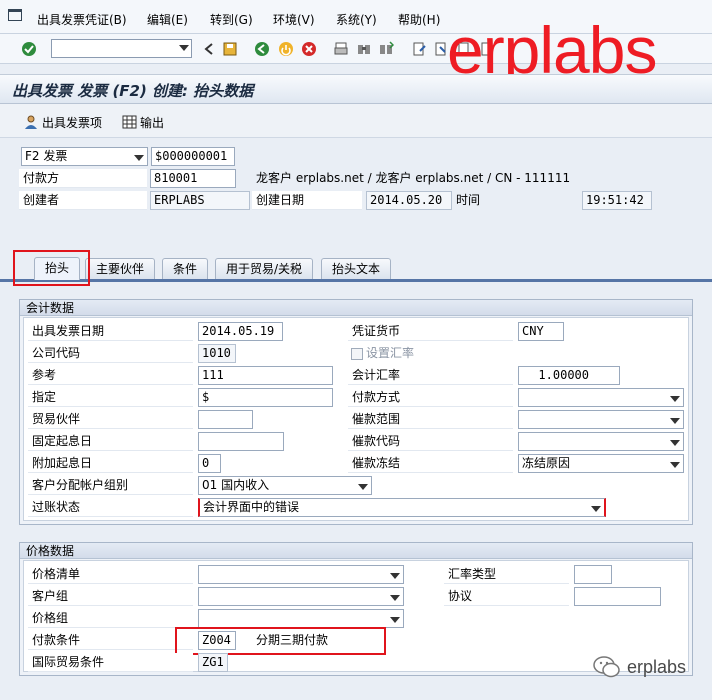 The width and height of the screenshot is (712, 700). What do you see at coordinates (468, 200) in the screenshot?
I see `time-label: 时间` at bounding box center [468, 200].